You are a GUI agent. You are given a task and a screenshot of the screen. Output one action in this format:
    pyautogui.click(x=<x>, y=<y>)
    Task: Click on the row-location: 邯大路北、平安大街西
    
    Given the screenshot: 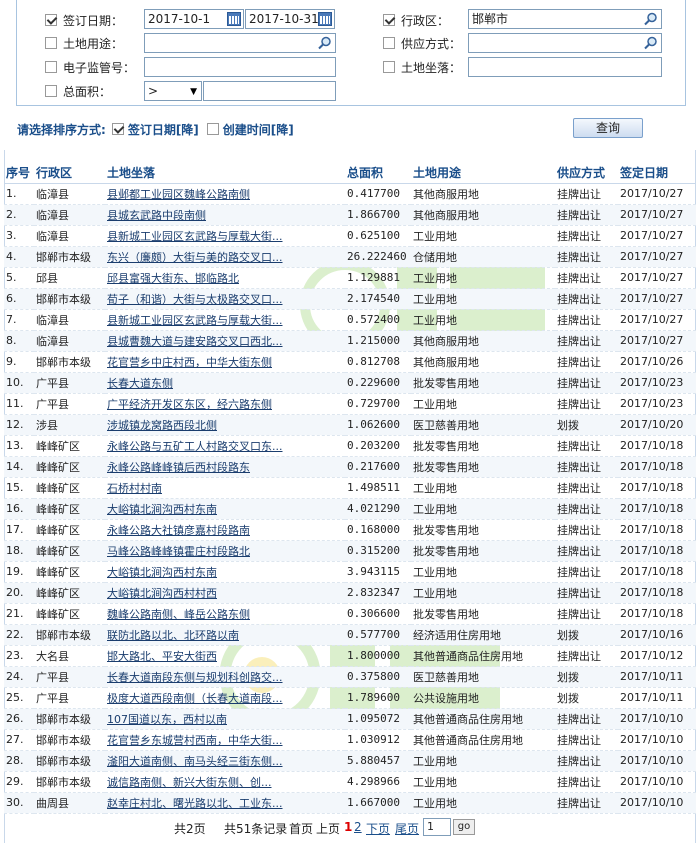 What is the action you would take?
    pyautogui.click(x=225, y=656)
    